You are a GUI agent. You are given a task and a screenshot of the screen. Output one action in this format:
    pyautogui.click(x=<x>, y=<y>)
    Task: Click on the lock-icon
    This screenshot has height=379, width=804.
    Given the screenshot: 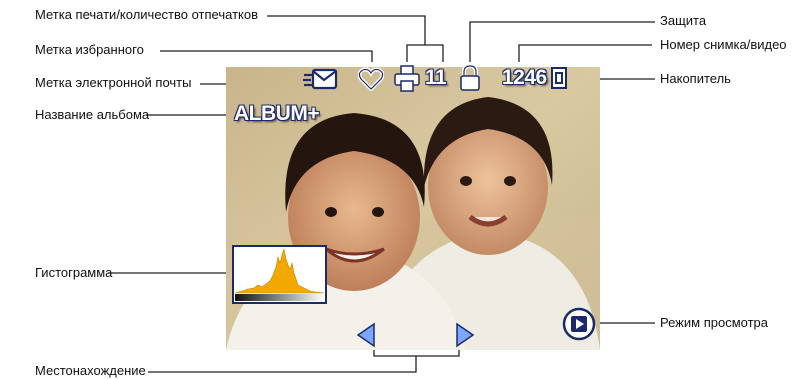 What is the action you would take?
    pyautogui.click(x=470, y=77)
    